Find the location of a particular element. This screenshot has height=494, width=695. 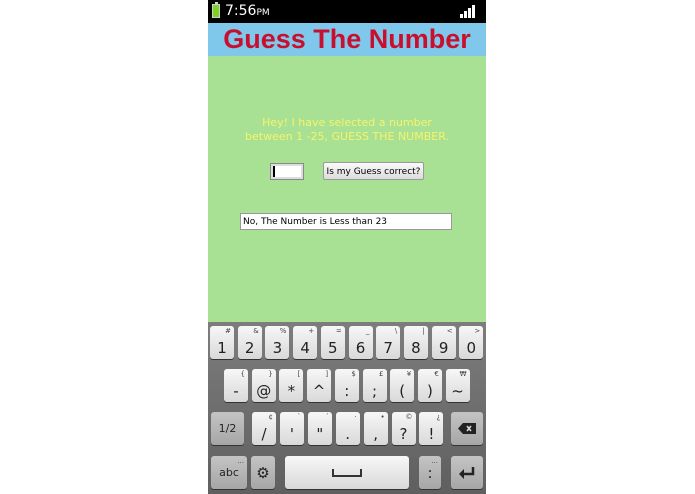

app-title: Guess The Number is located at coordinates (347, 39).